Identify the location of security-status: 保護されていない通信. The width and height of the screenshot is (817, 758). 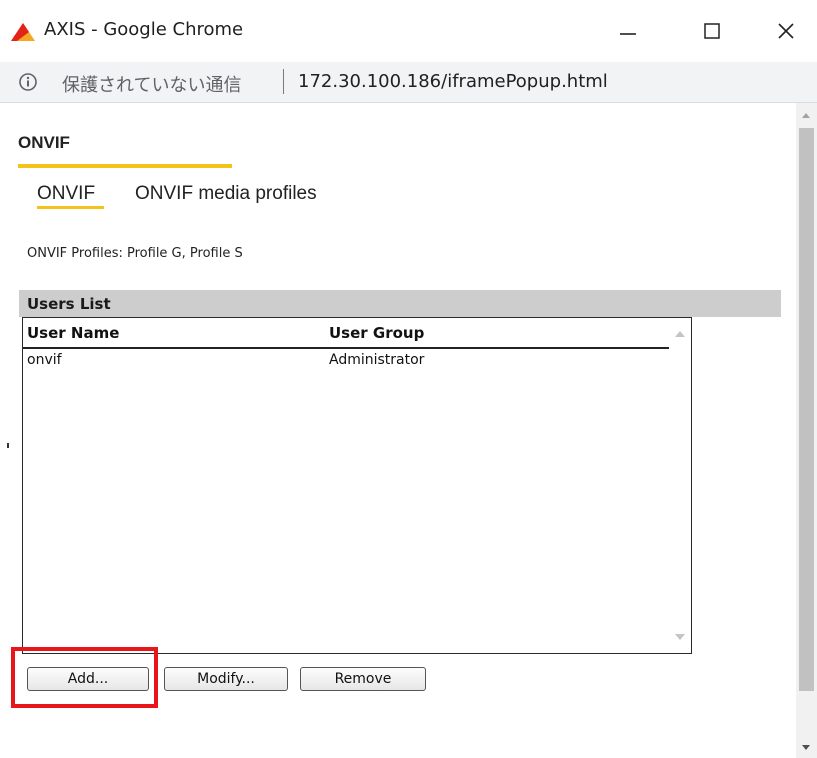
(151, 84).